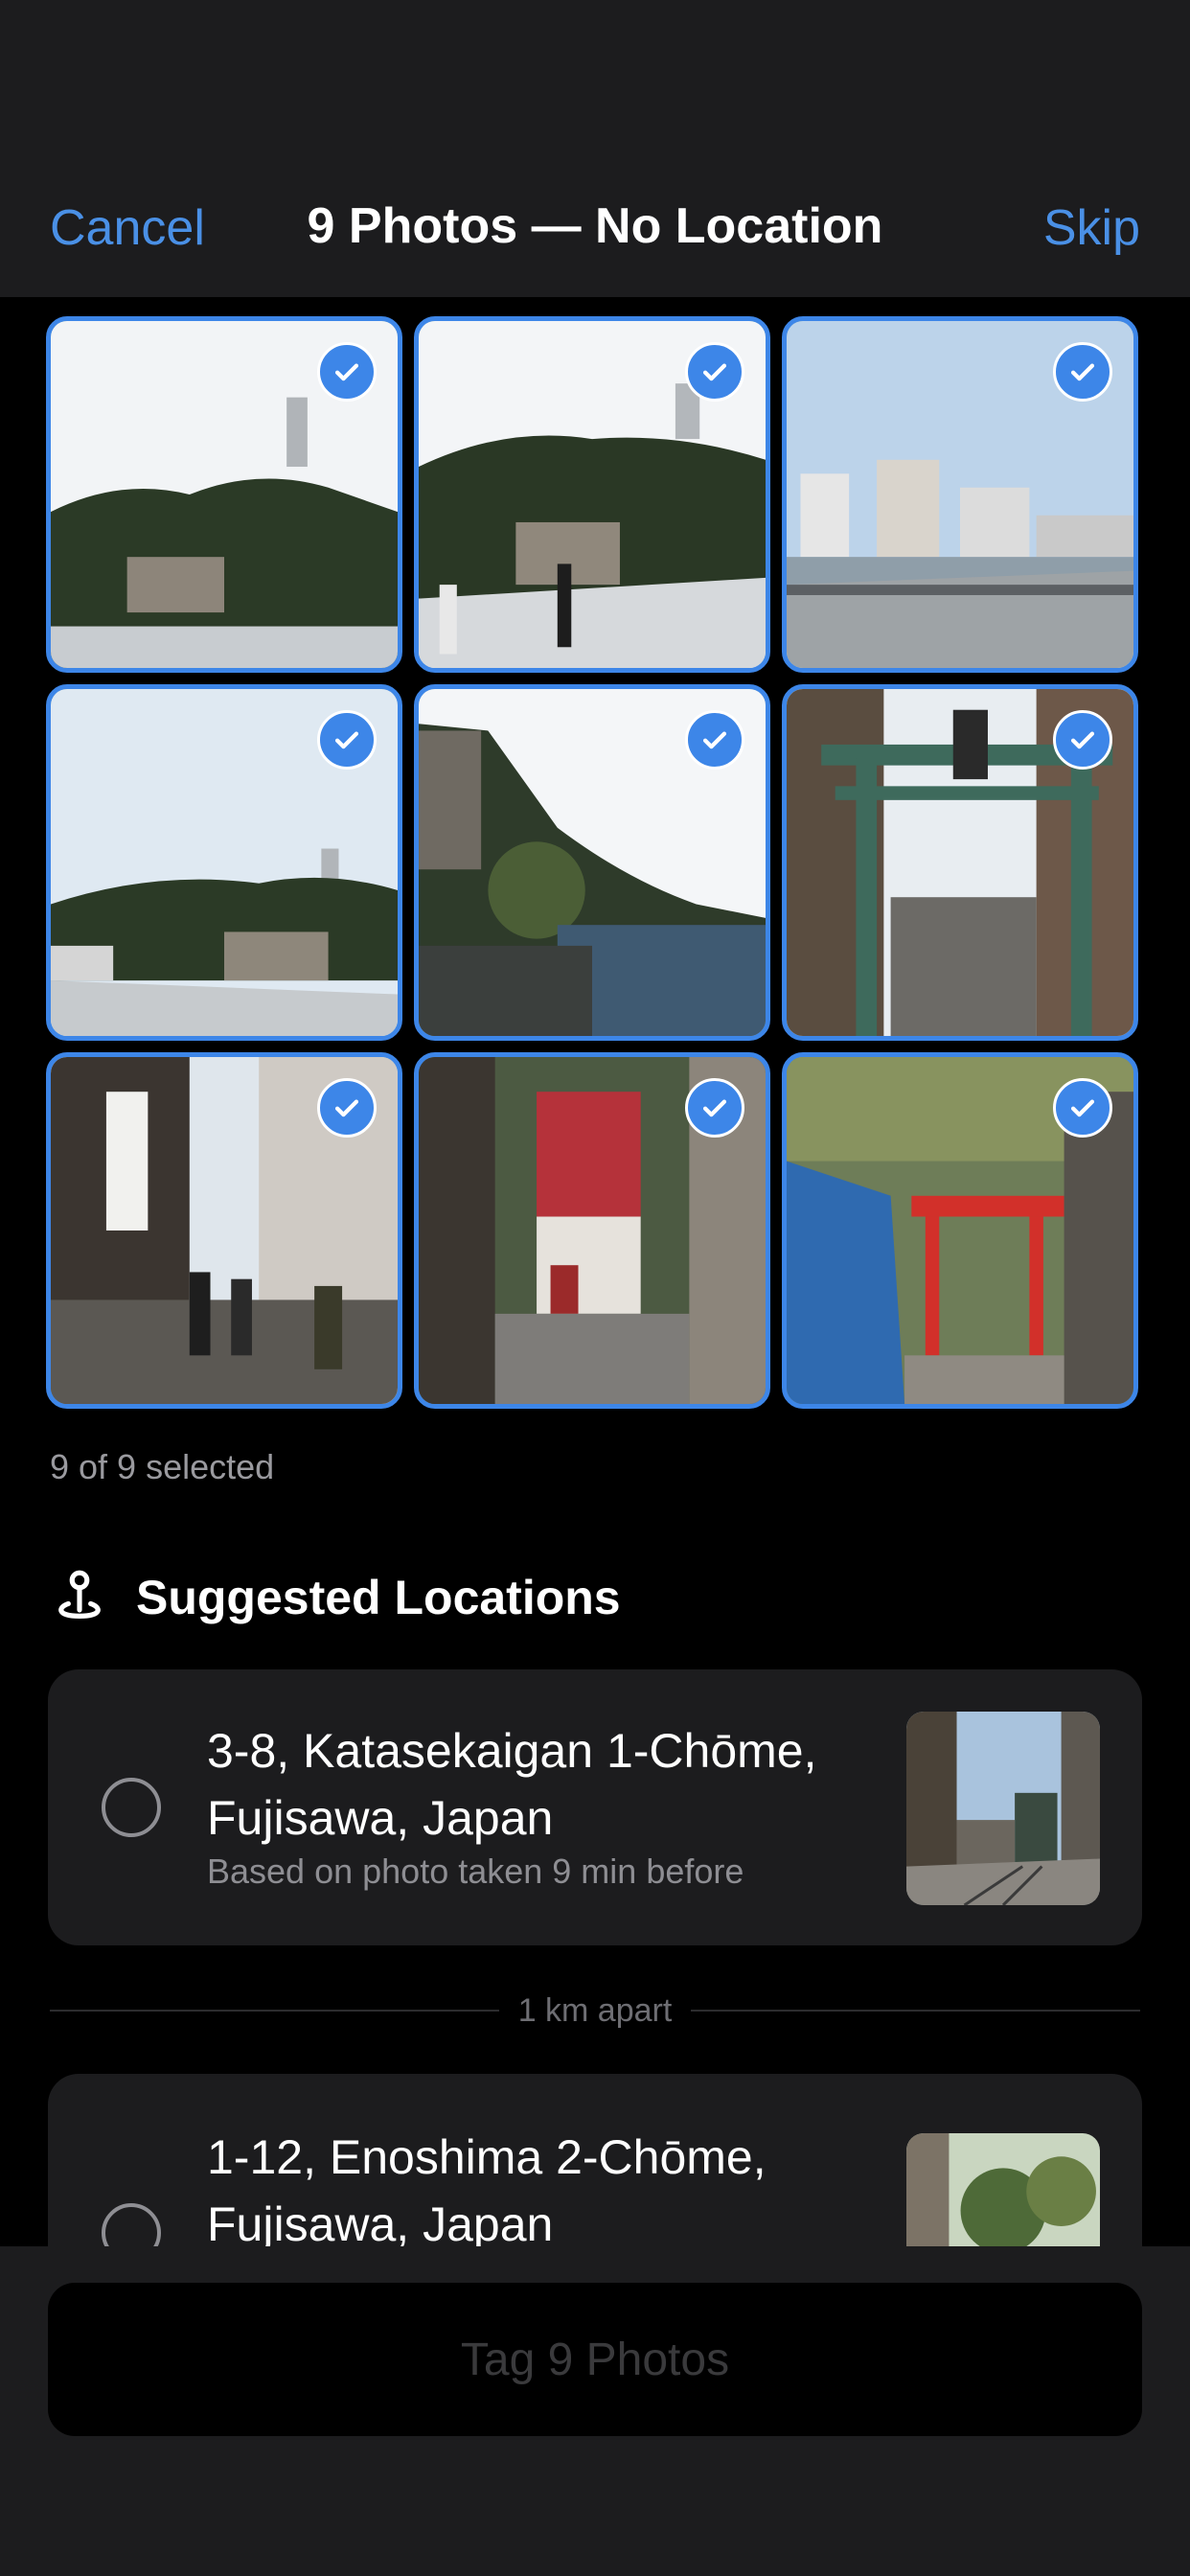 This screenshot has height=2576, width=1190. What do you see at coordinates (487, 2190) in the screenshot?
I see `location-address: 1-12, Enoshima 2-Chōme, Fujisawa, Japan` at bounding box center [487, 2190].